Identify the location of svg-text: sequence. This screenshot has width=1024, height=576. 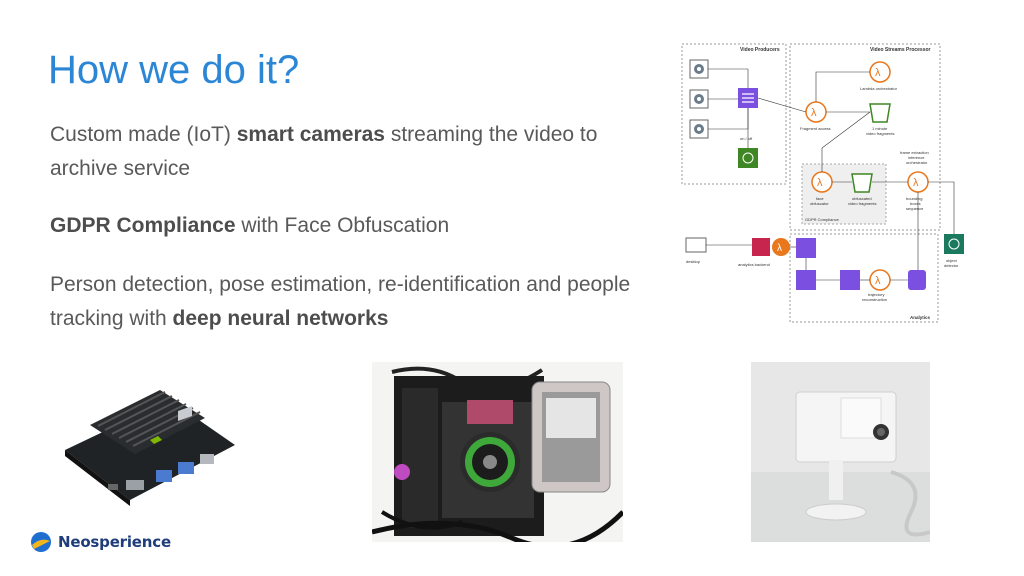
(915, 208).